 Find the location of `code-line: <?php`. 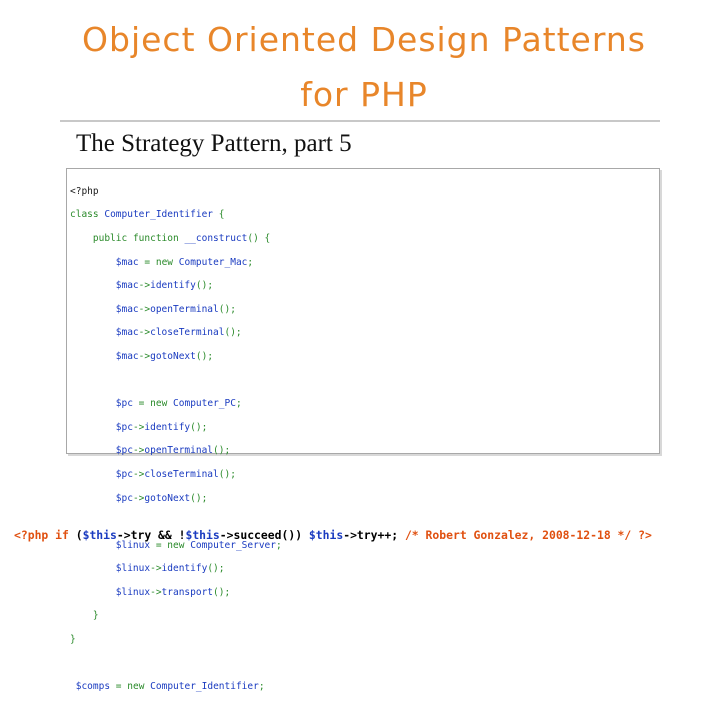

code-line: <?php is located at coordinates (84, 191).